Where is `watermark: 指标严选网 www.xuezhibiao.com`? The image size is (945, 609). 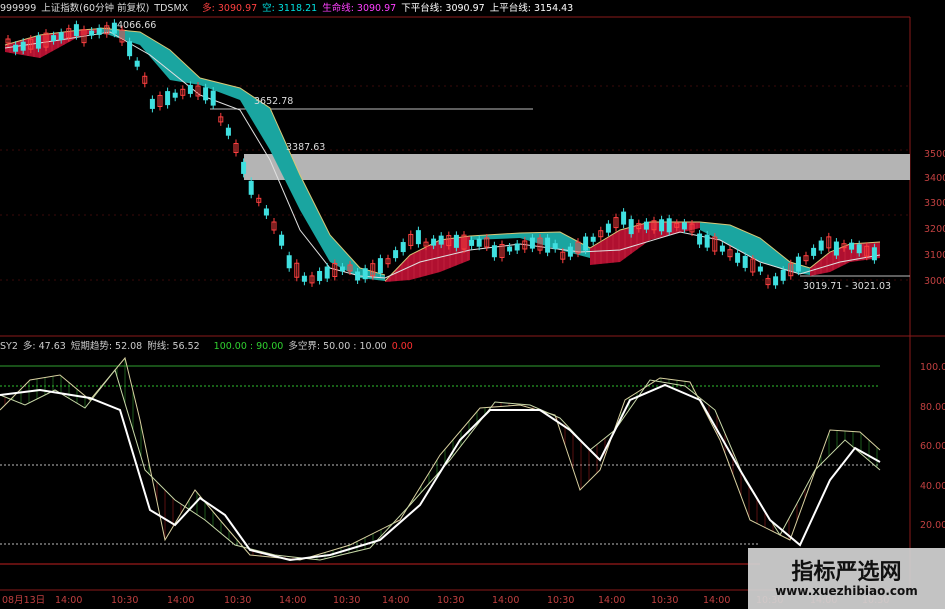 watermark: 指标严选网 www.xuezhibiao.com is located at coordinates (846, 578).